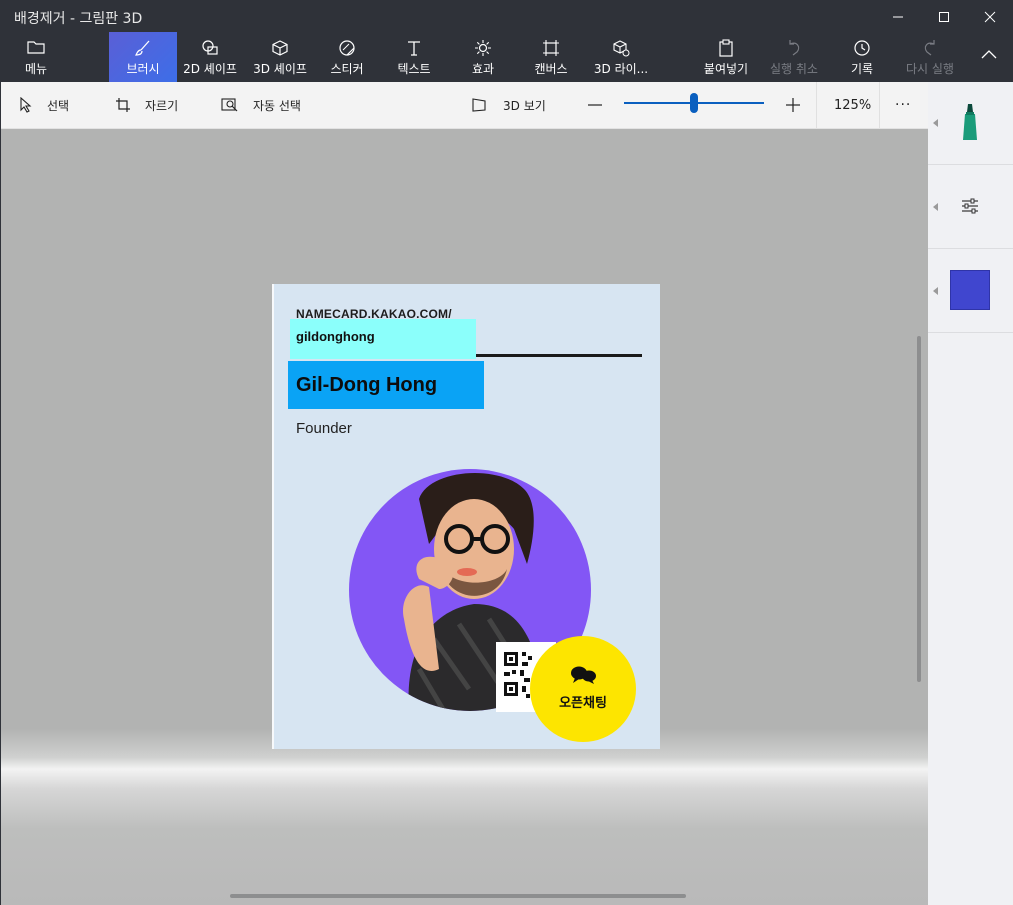 This screenshot has width=1013, height=905. What do you see at coordinates (989, 54) in the screenshot?
I see `chevron-up-icon` at bounding box center [989, 54].